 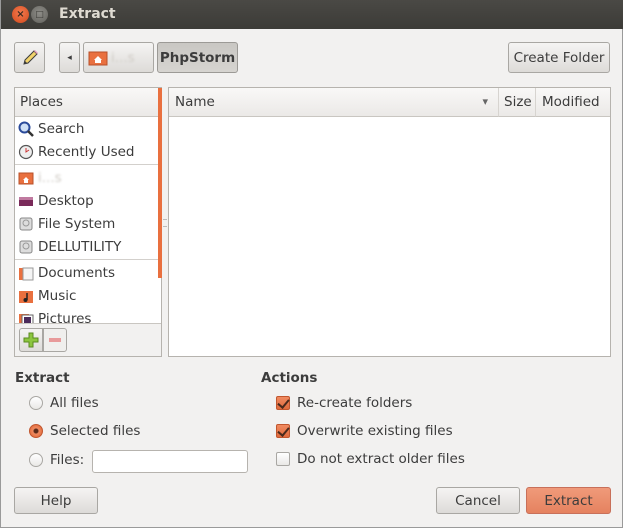 I want to click on help-button: Help, so click(x=56, y=500).